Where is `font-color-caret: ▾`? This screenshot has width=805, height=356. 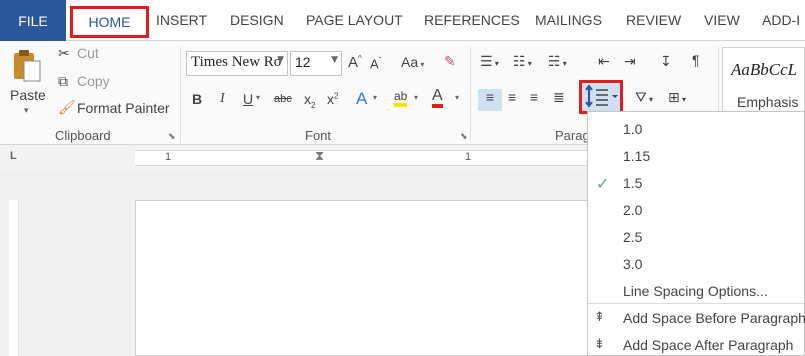 font-color-caret: ▾ is located at coordinates (457, 97).